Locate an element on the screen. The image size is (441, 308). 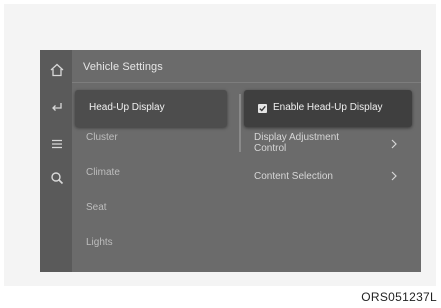
enable-head-up-display-option: Enable Head-Up Display is located at coordinates (328, 108).